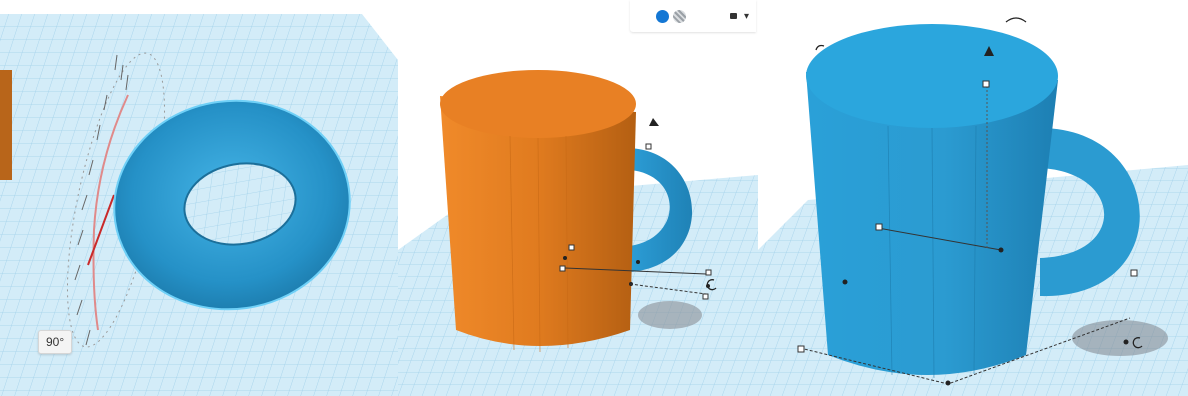 The image size is (1188, 396). I want to click on mug-shadow, so click(1120, 338).